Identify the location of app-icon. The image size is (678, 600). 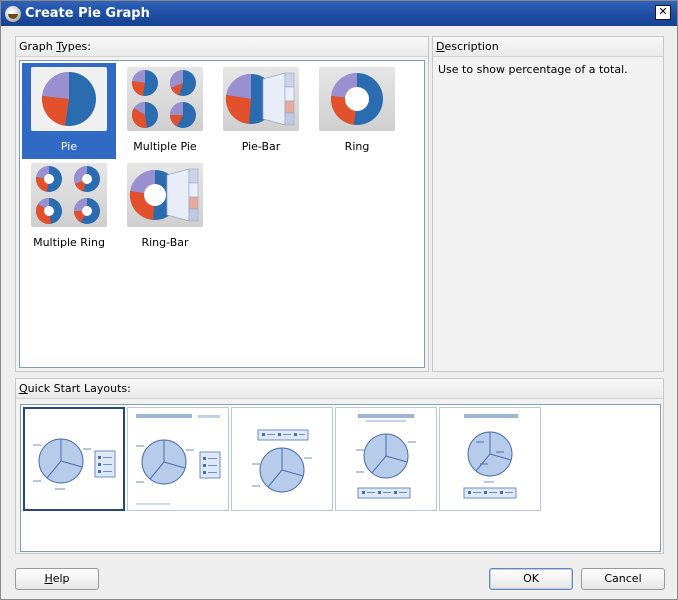
(13, 13).